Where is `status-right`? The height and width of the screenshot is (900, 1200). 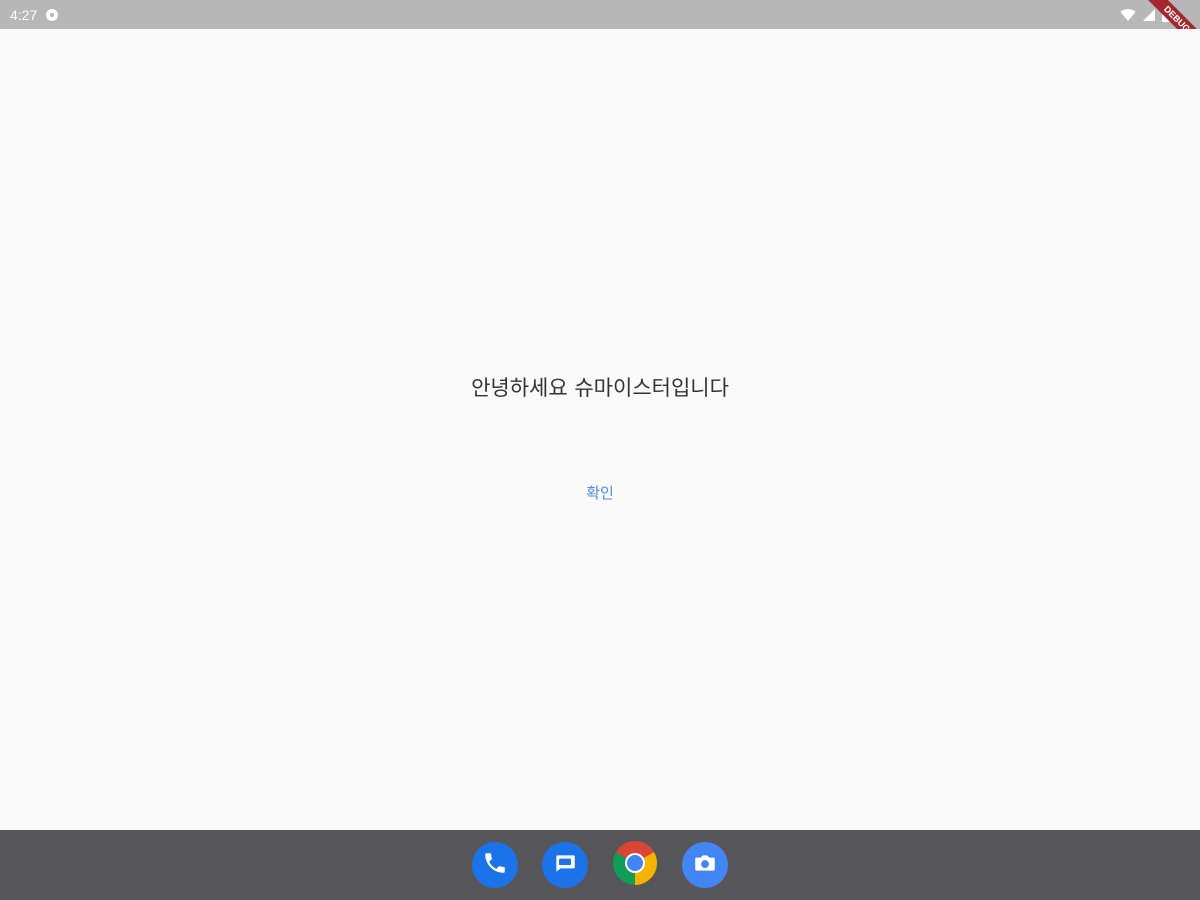 status-right is located at coordinates (1145, 14).